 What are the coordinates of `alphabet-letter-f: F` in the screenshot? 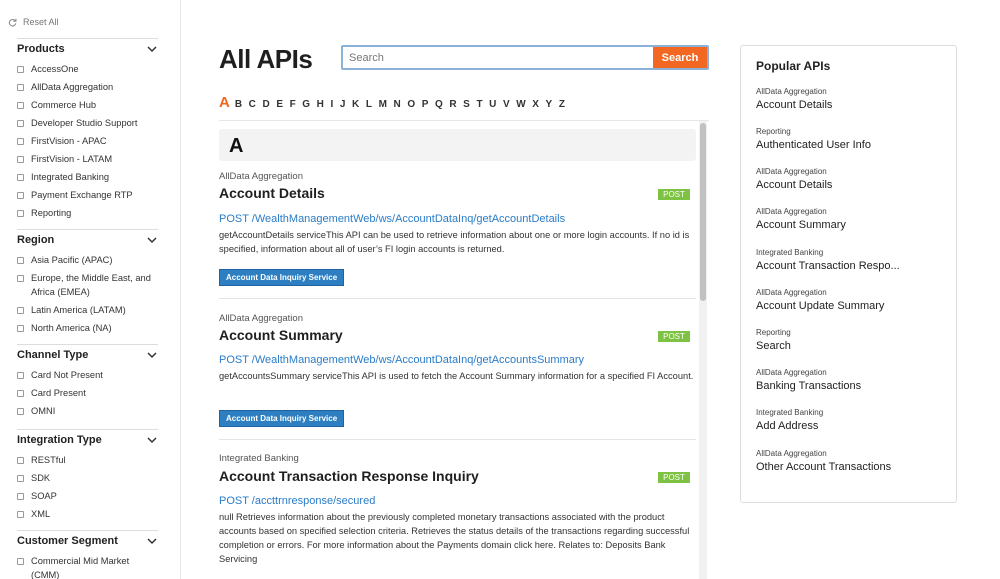 It's located at (293, 104).